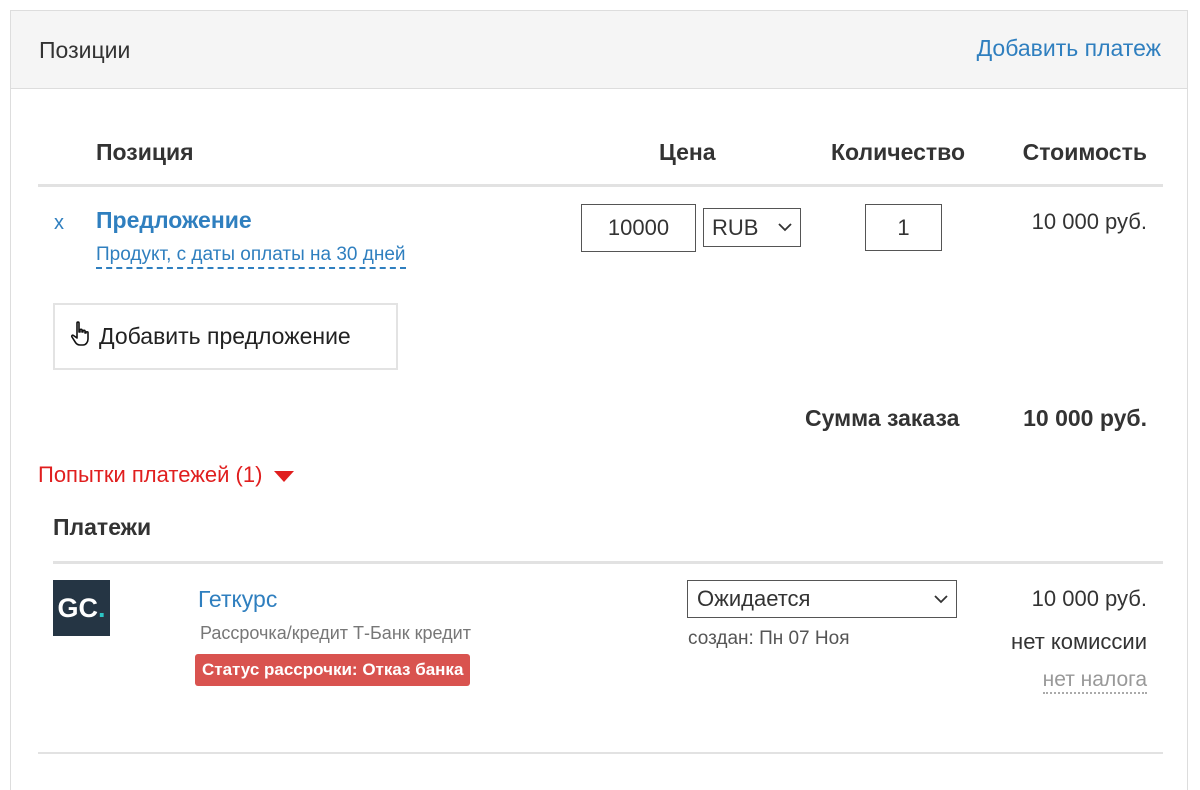  What do you see at coordinates (687, 152) in the screenshot?
I see `column-header-price: Цена` at bounding box center [687, 152].